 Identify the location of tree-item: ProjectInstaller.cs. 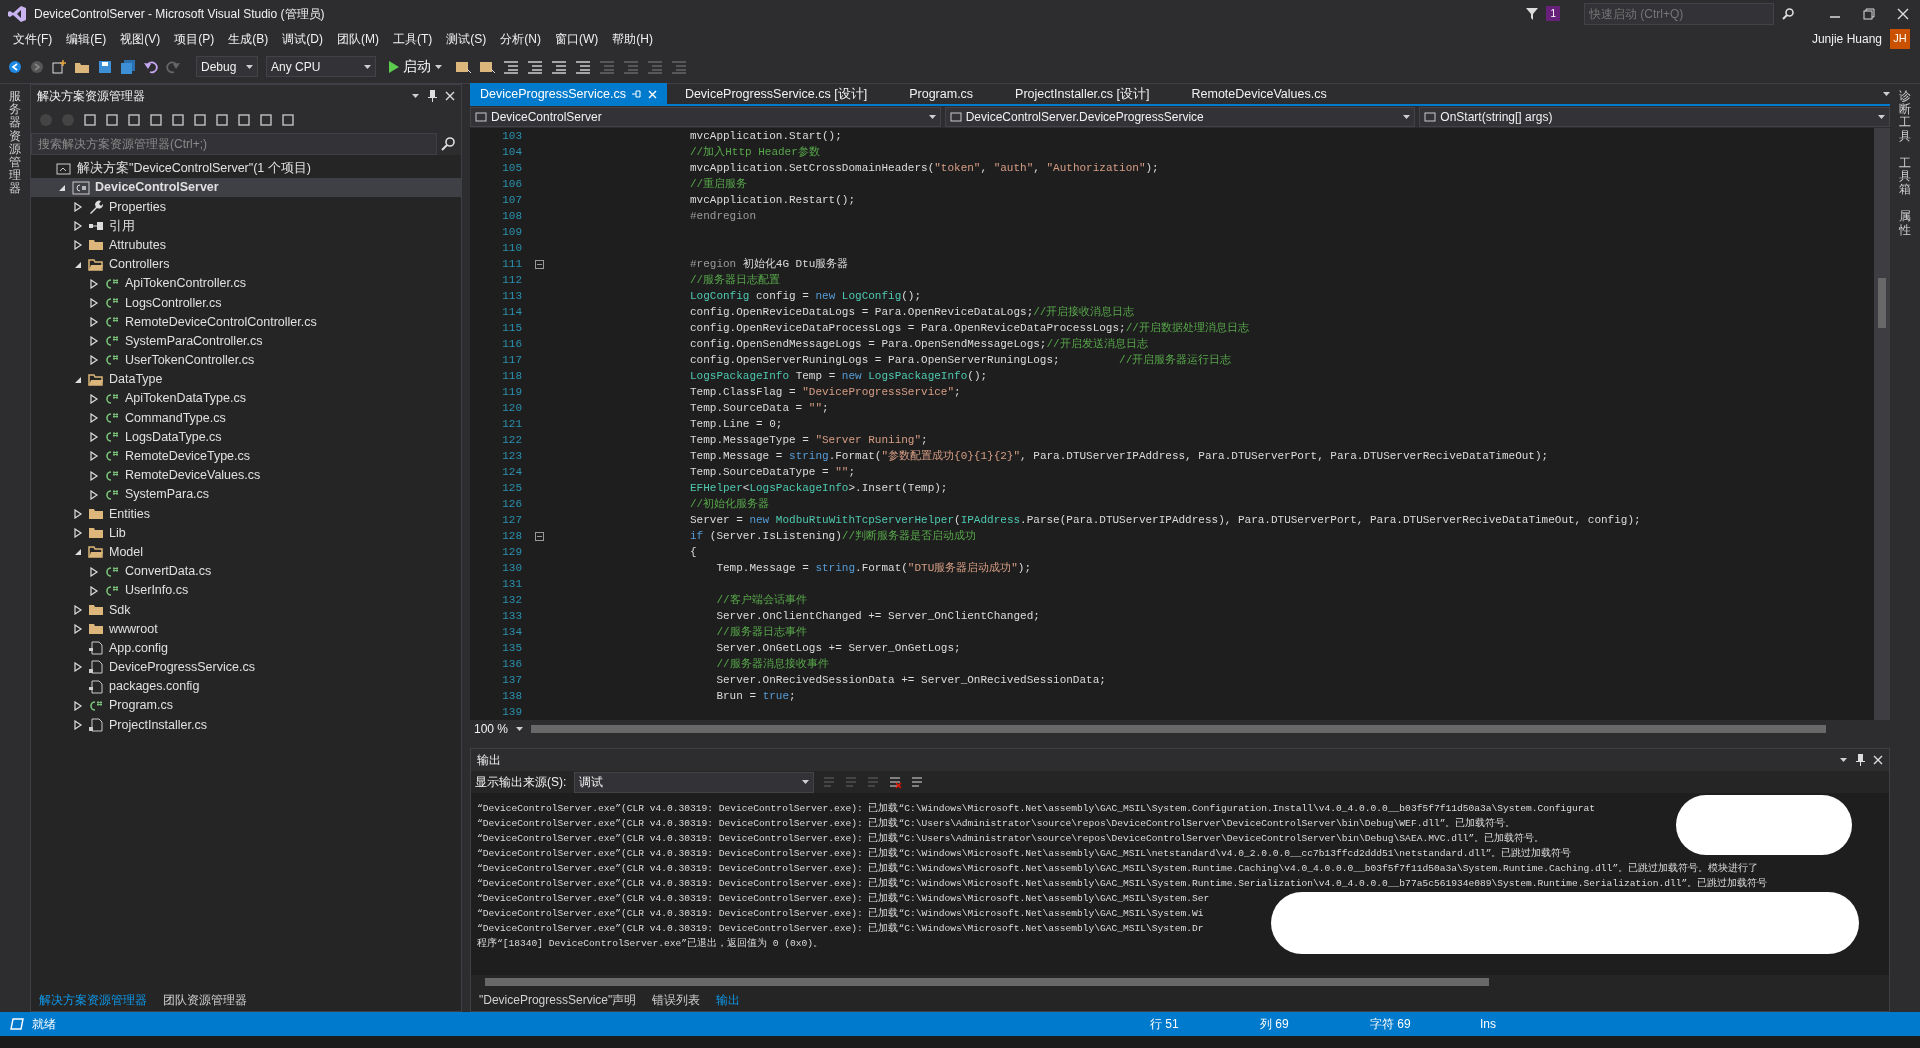
(246, 725).